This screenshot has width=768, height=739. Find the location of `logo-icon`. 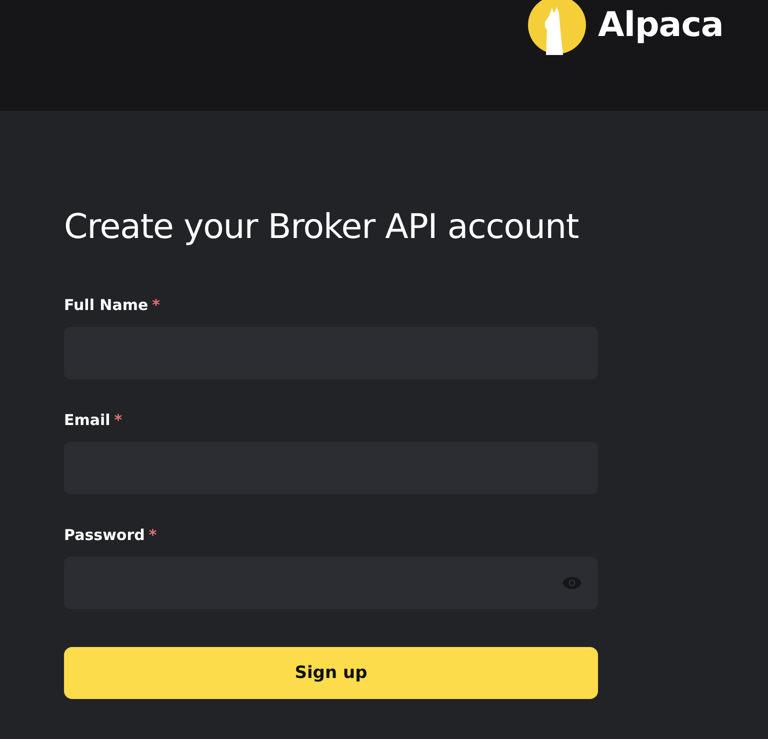

logo-icon is located at coordinates (557, 27).